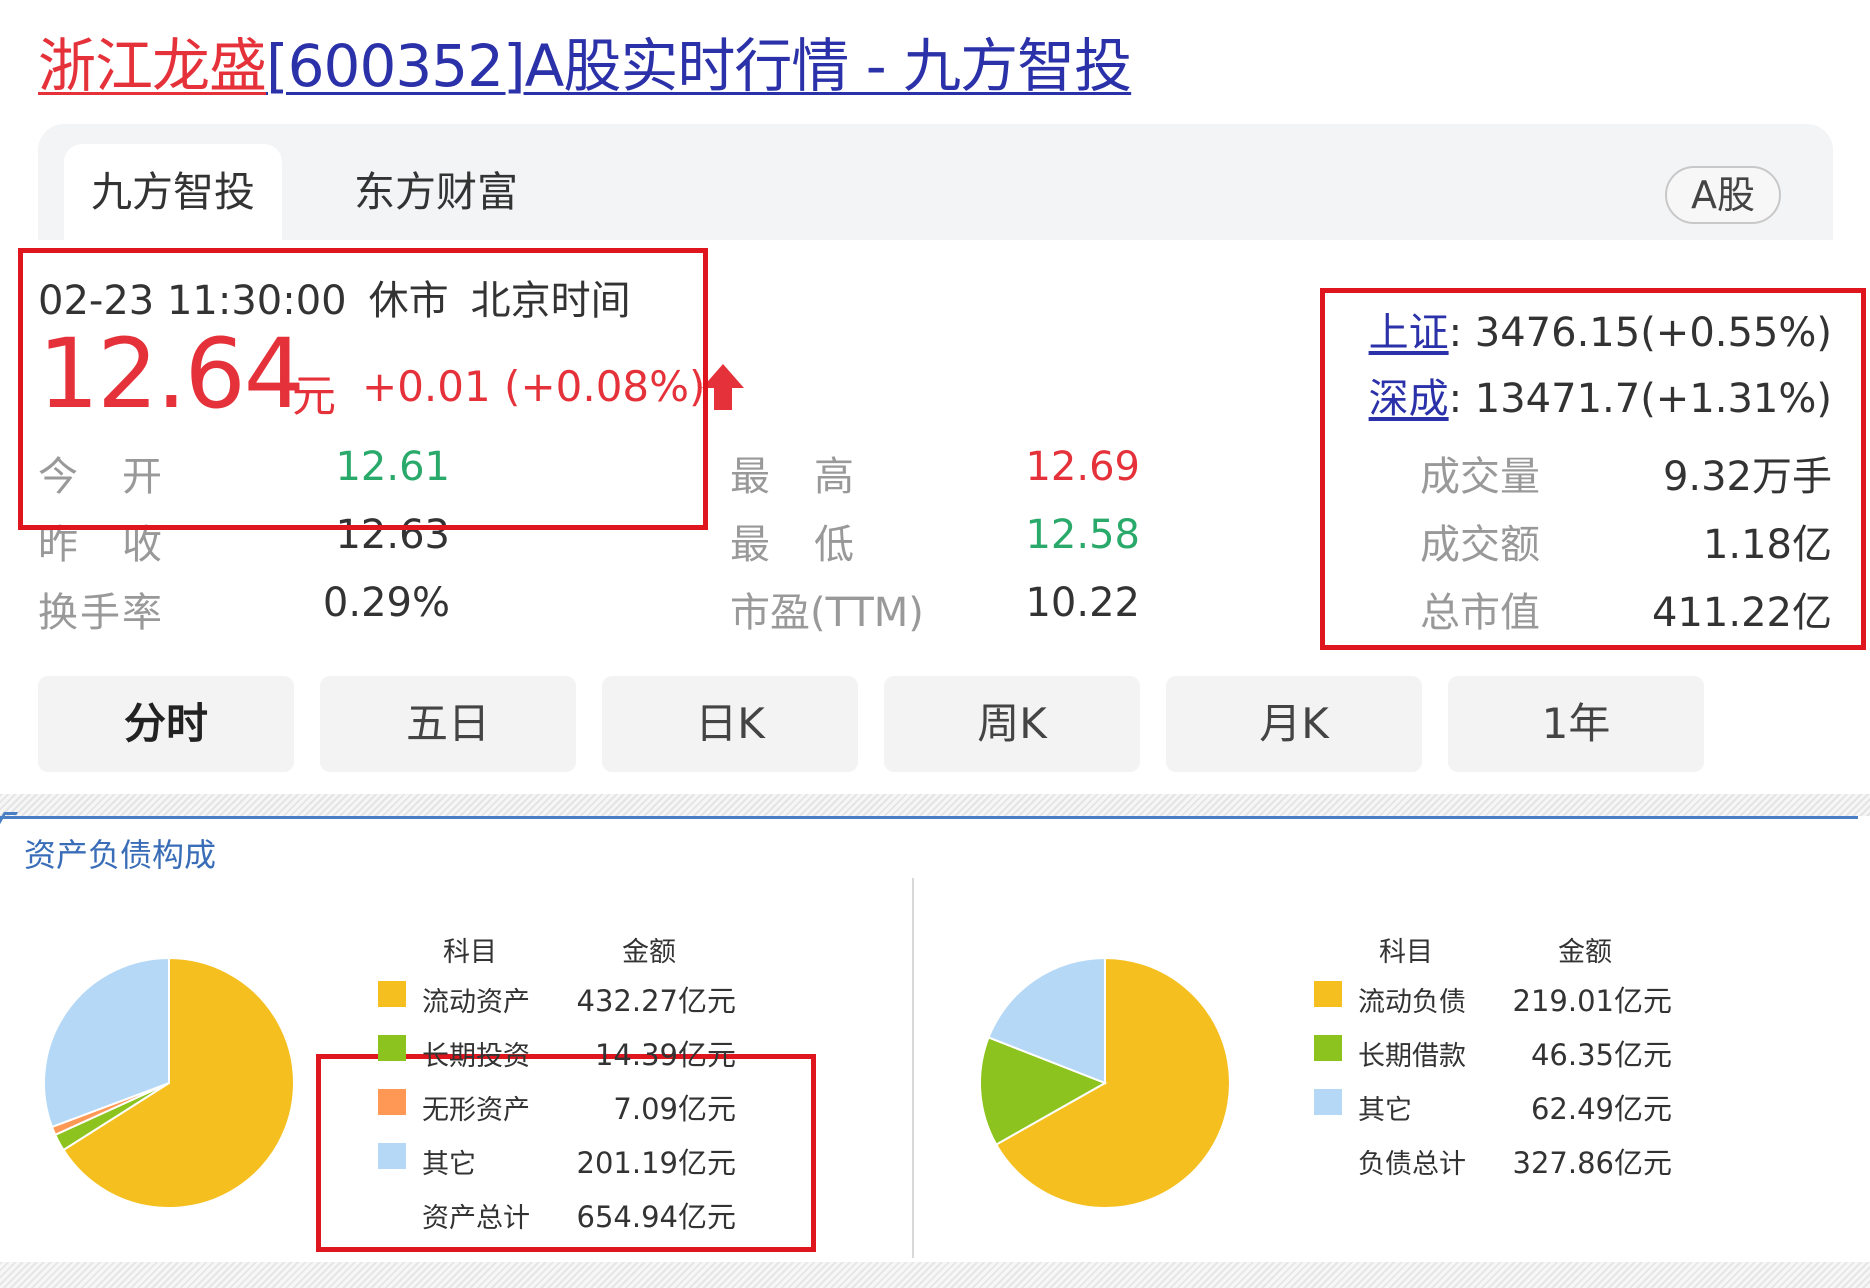 The width and height of the screenshot is (1870, 1288). What do you see at coordinates (1592, 1001) in the screenshot?
I see `legend-amount-current-liabilities: 219.01亿元` at bounding box center [1592, 1001].